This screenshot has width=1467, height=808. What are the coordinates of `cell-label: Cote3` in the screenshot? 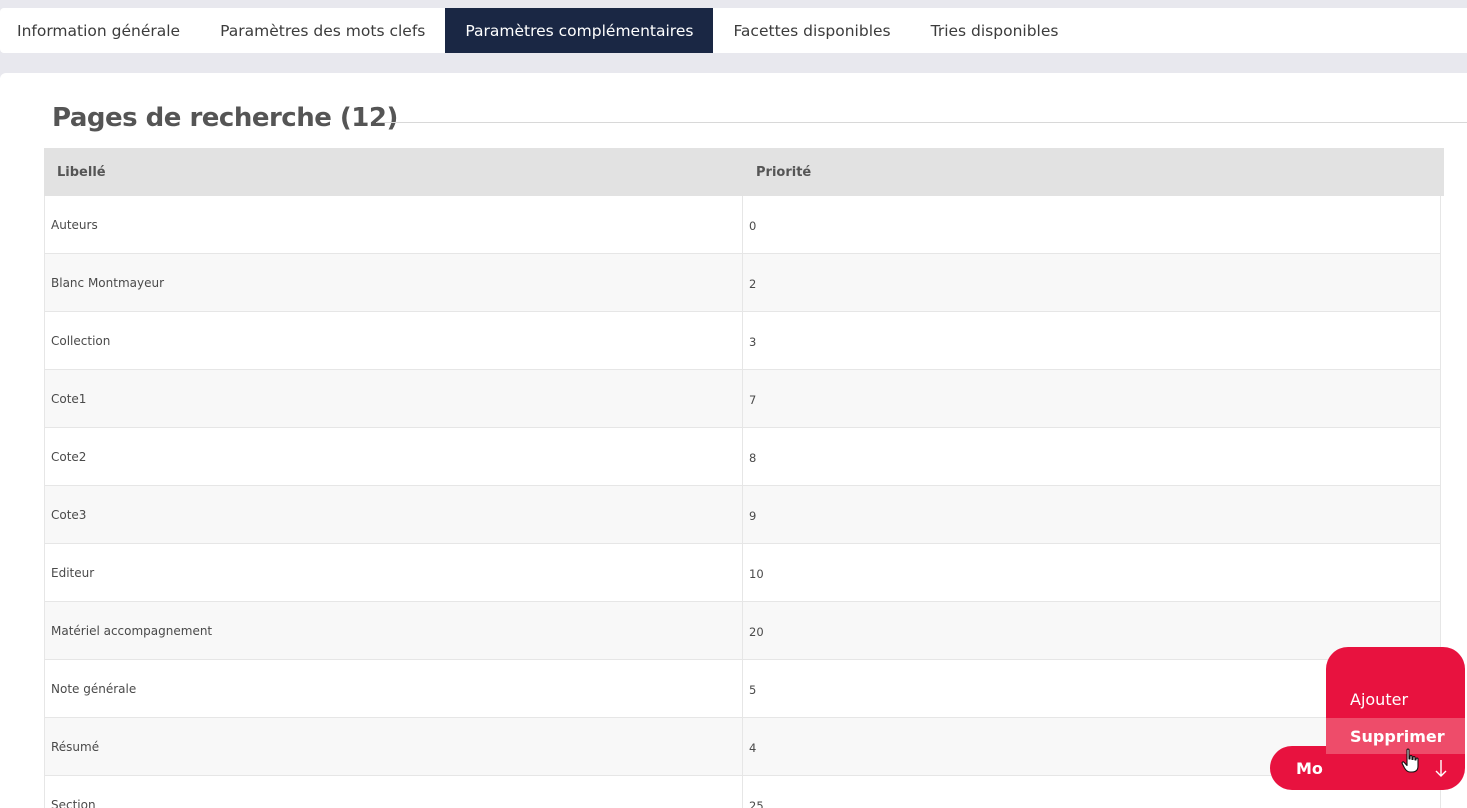 It's located at (394, 514).